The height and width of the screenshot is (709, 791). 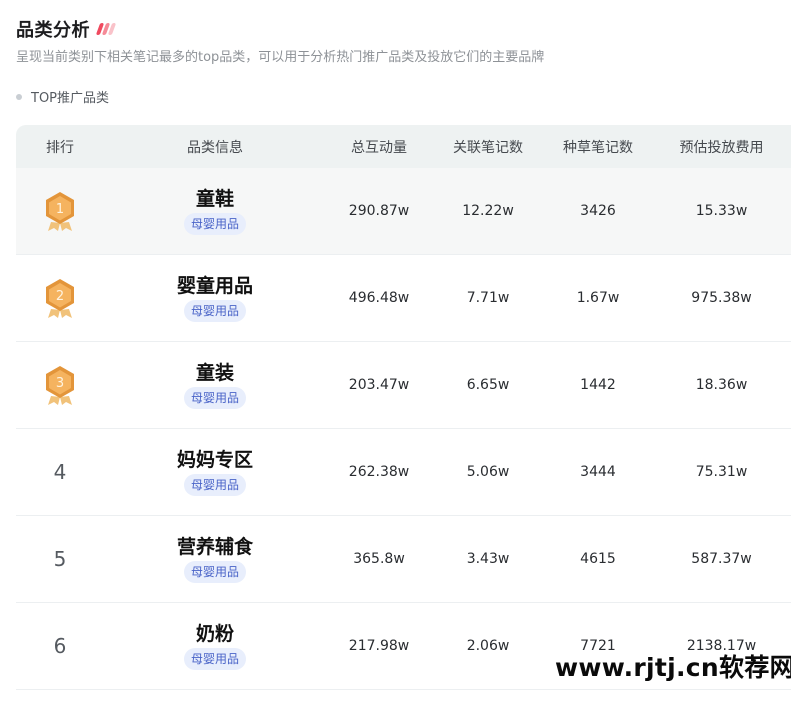 I want to click on cost-value: 18.36w, so click(x=721, y=385).